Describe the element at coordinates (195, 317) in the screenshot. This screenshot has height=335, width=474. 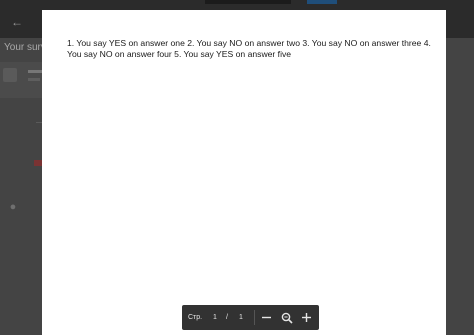
I see `page-label: Стр.` at that location.